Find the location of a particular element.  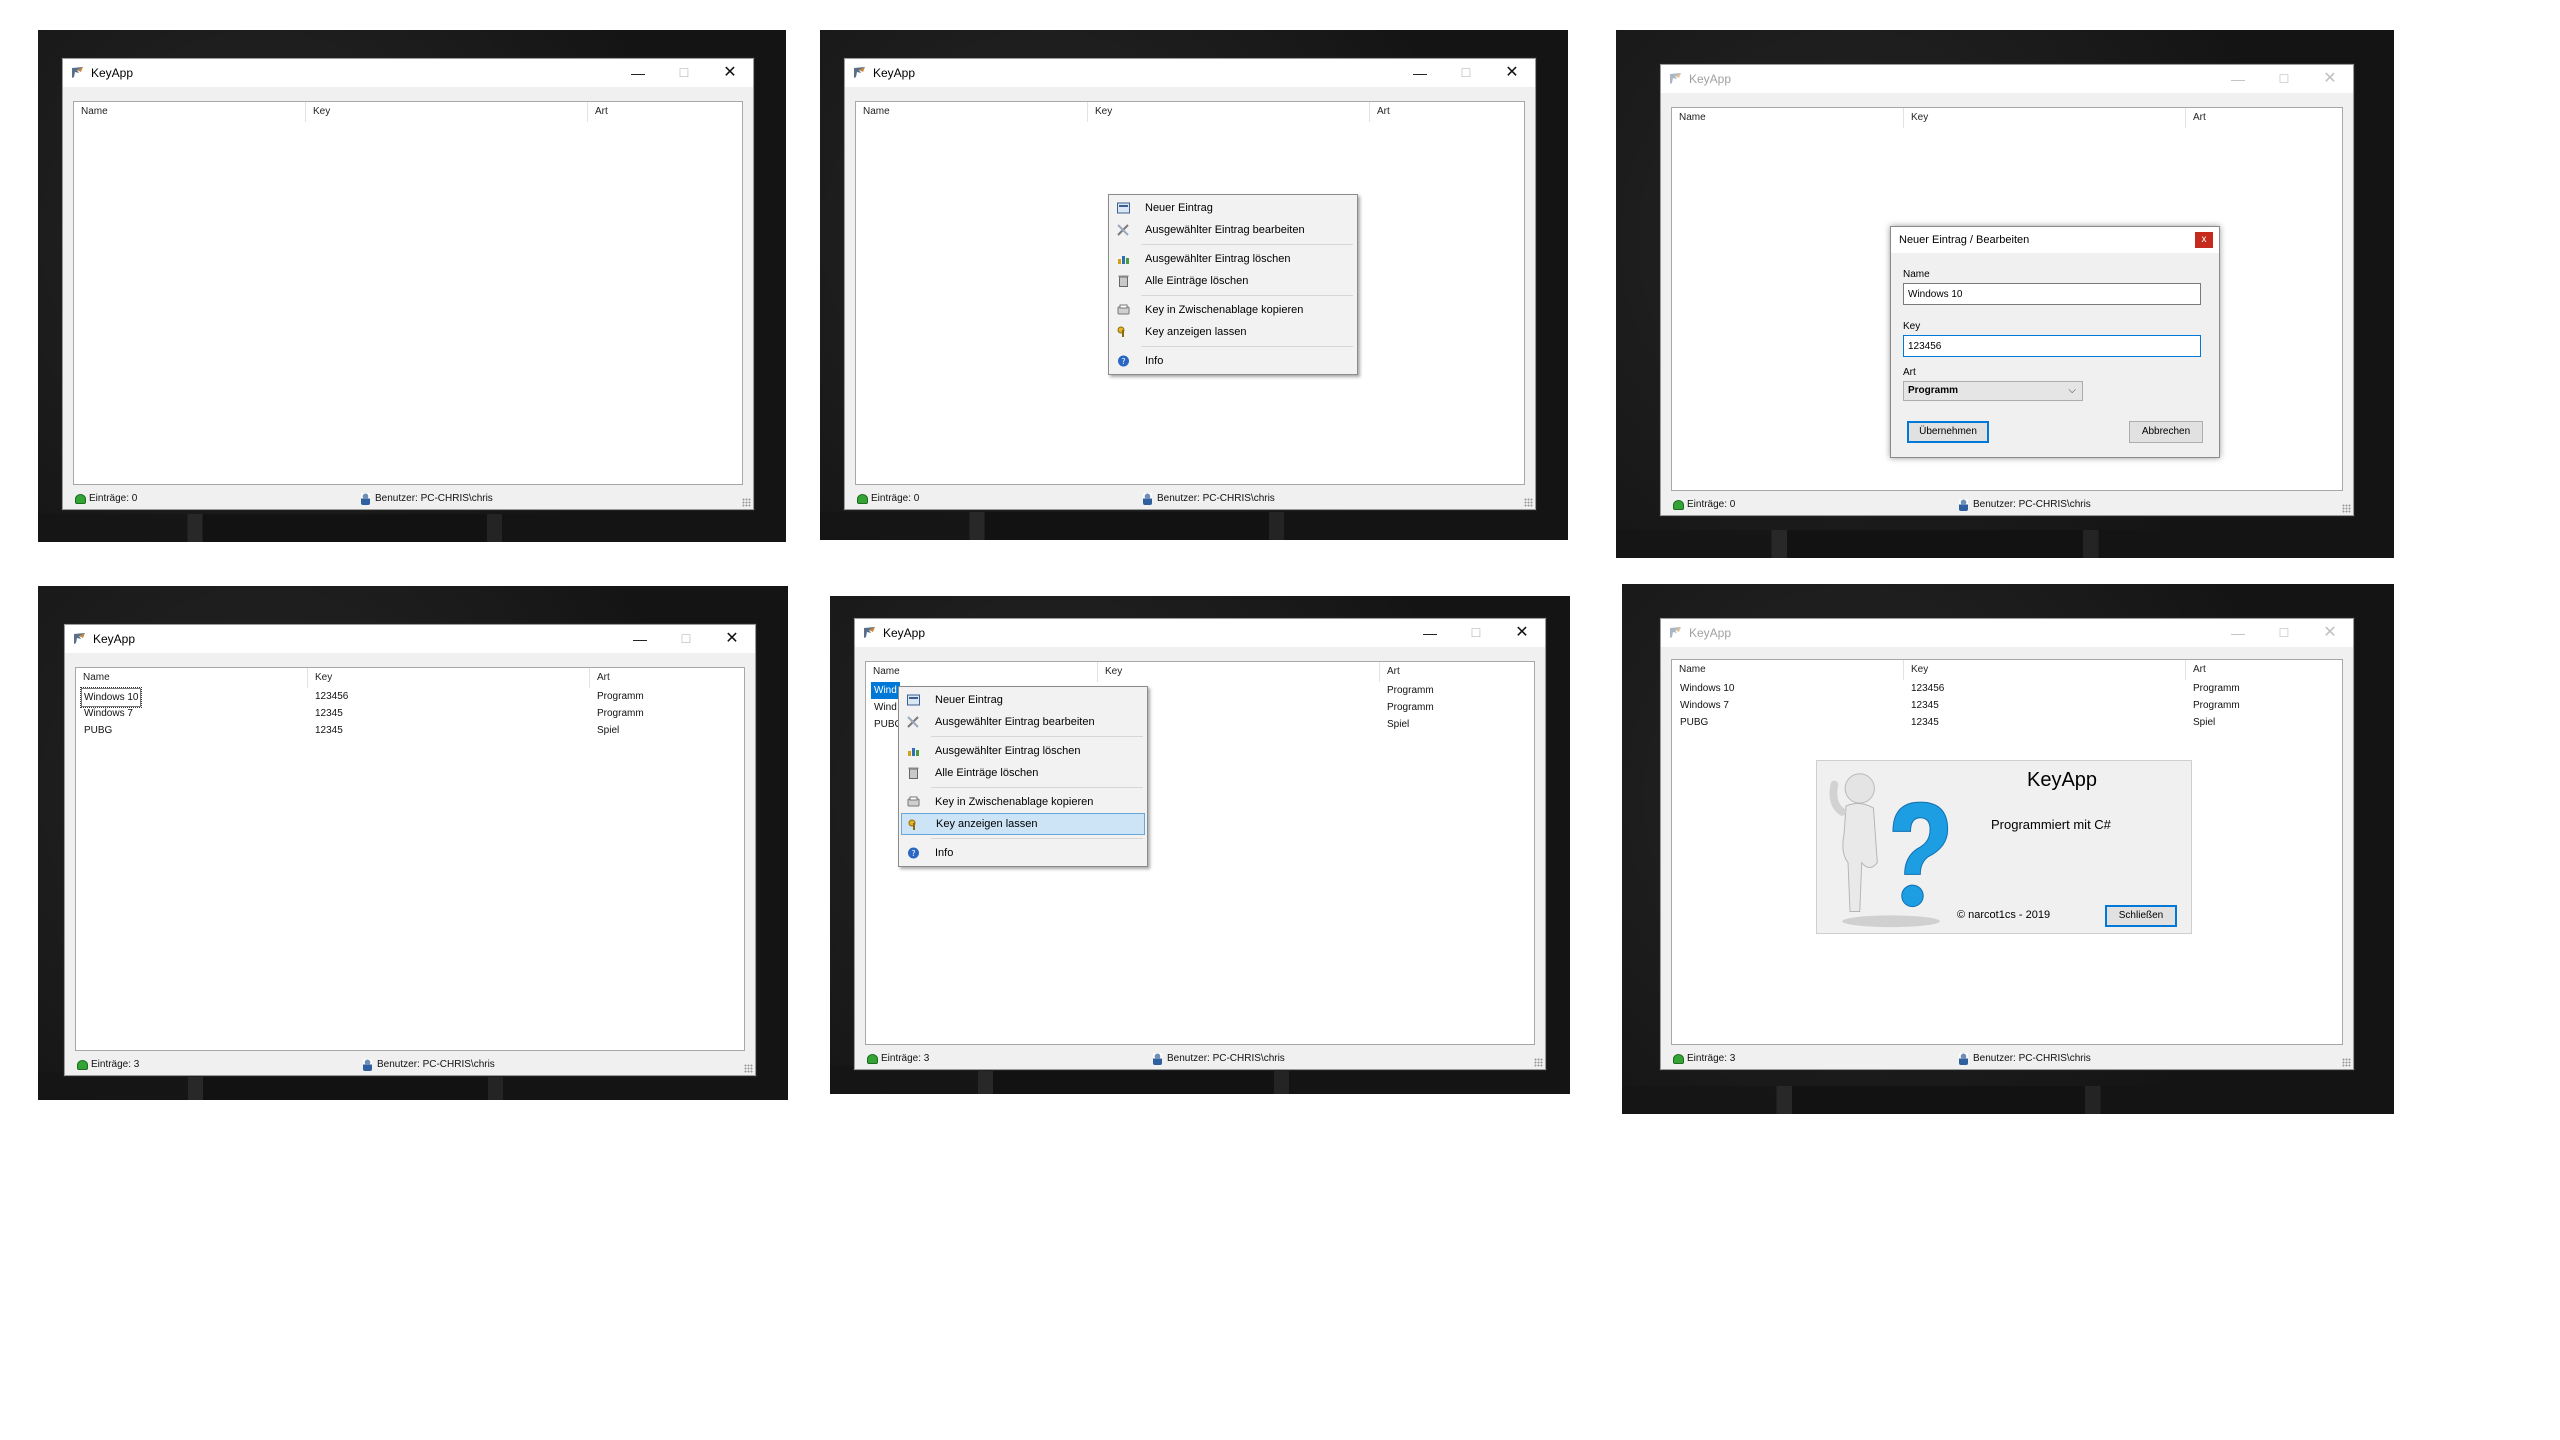

about-close-button: Schließen is located at coordinates (2141, 916).